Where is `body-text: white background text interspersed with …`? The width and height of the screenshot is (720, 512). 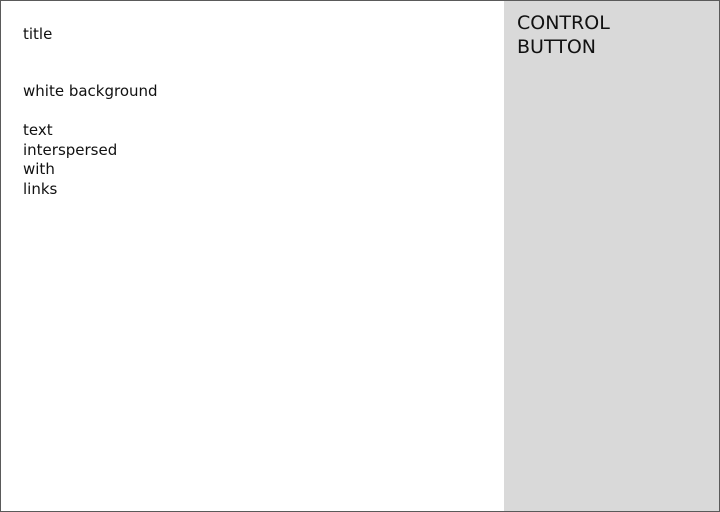 body-text: white background text interspersed with … is located at coordinates (90, 140).